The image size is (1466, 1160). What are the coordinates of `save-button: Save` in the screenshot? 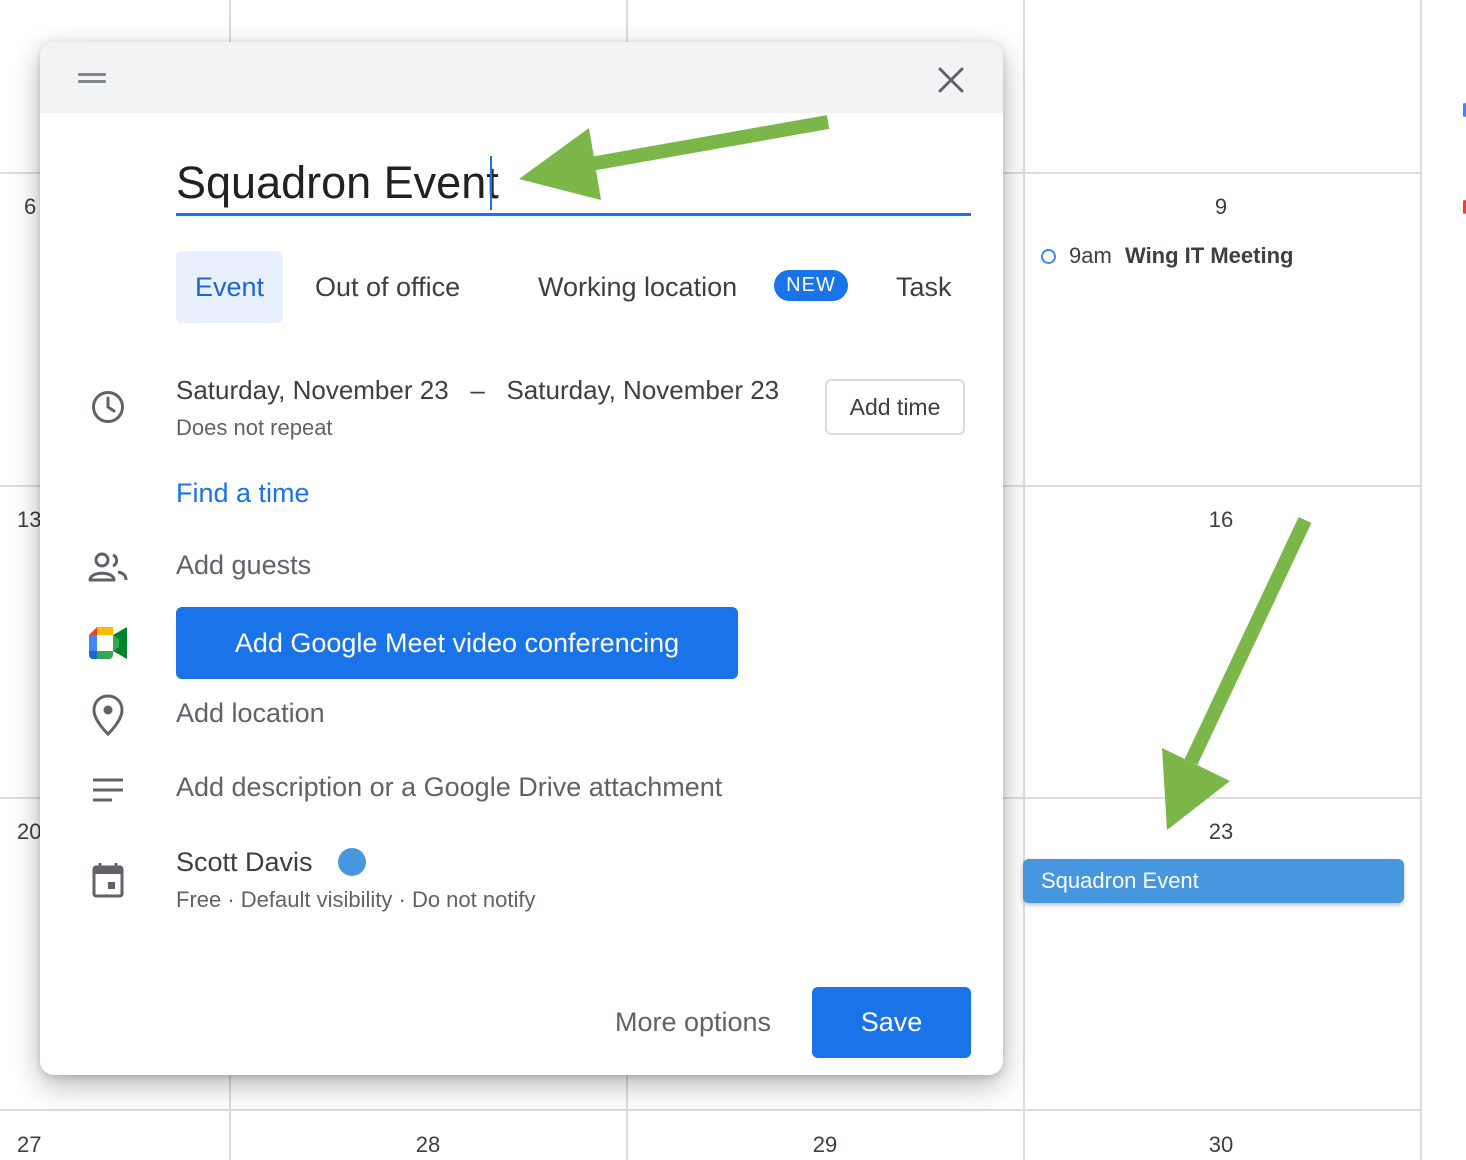 It's located at (891, 1022).